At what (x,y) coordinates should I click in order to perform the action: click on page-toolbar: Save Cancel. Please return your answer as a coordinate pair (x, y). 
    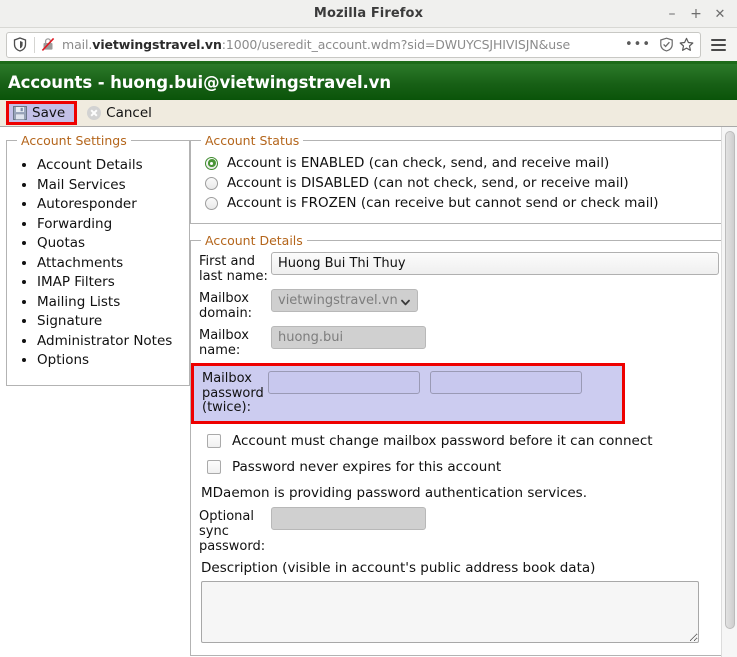
    Looking at the image, I should click on (368, 113).